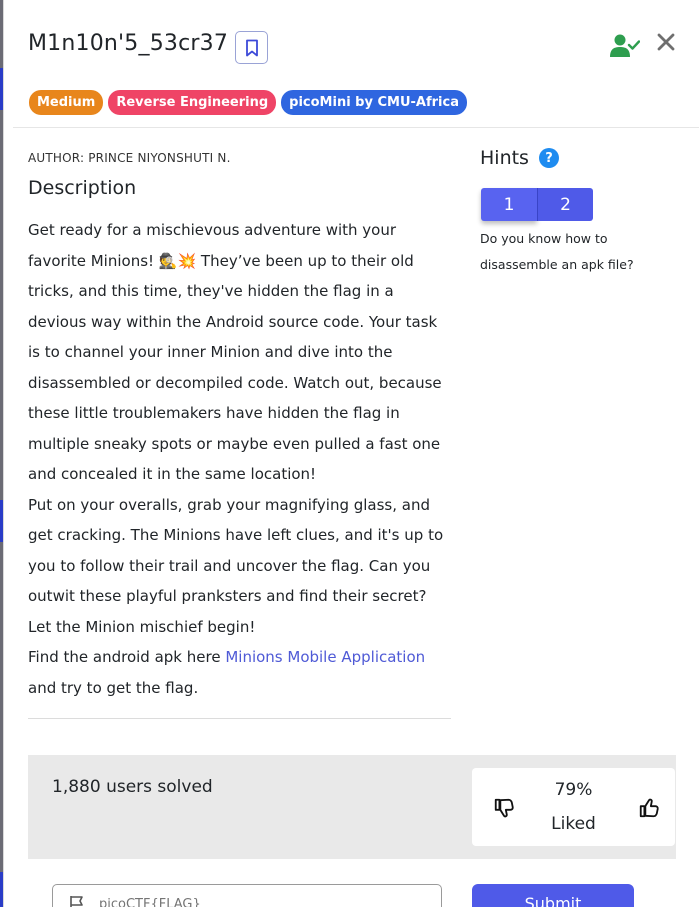 The width and height of the screenshot is (699, 907). Describe the element at coordinates (356, 127) in the screenshot. I see `header-divider` at that location.